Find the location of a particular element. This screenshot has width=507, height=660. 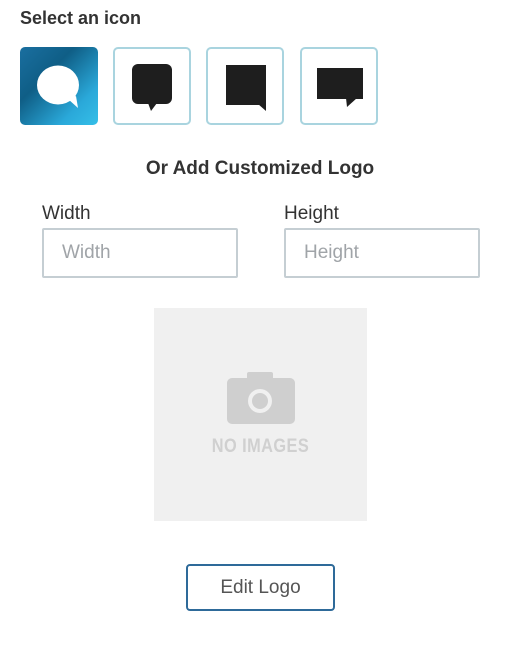

custom-logo-title: Or Add Customized Logo is located at coordinates (260, 168).